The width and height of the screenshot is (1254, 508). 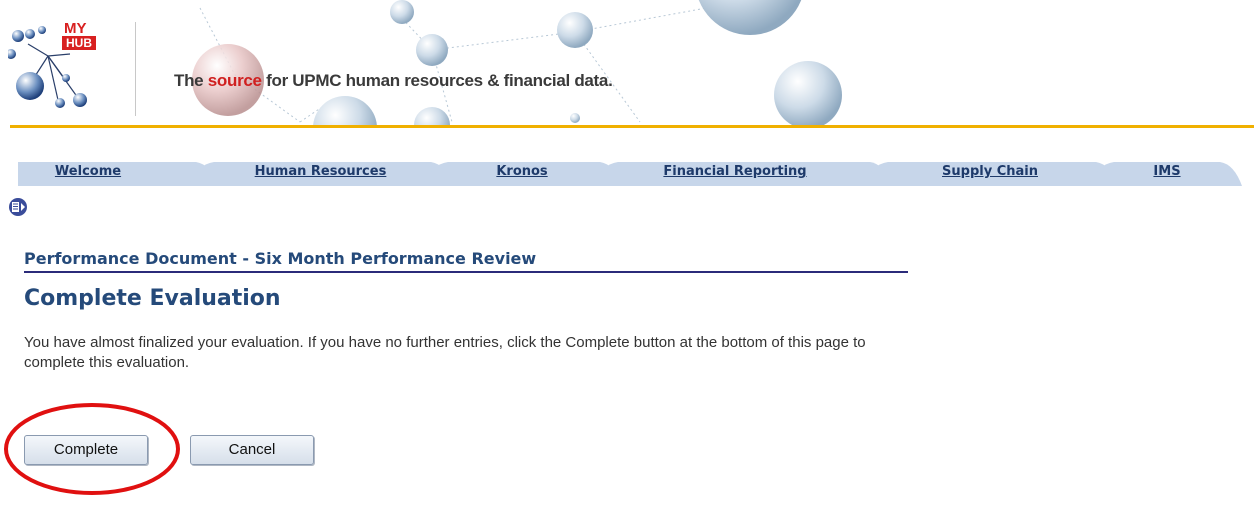 What do you see at coordinates (517, 64) in the screenshot?
I see `header-bubbles-graphic` at bounding box center [517, 64].